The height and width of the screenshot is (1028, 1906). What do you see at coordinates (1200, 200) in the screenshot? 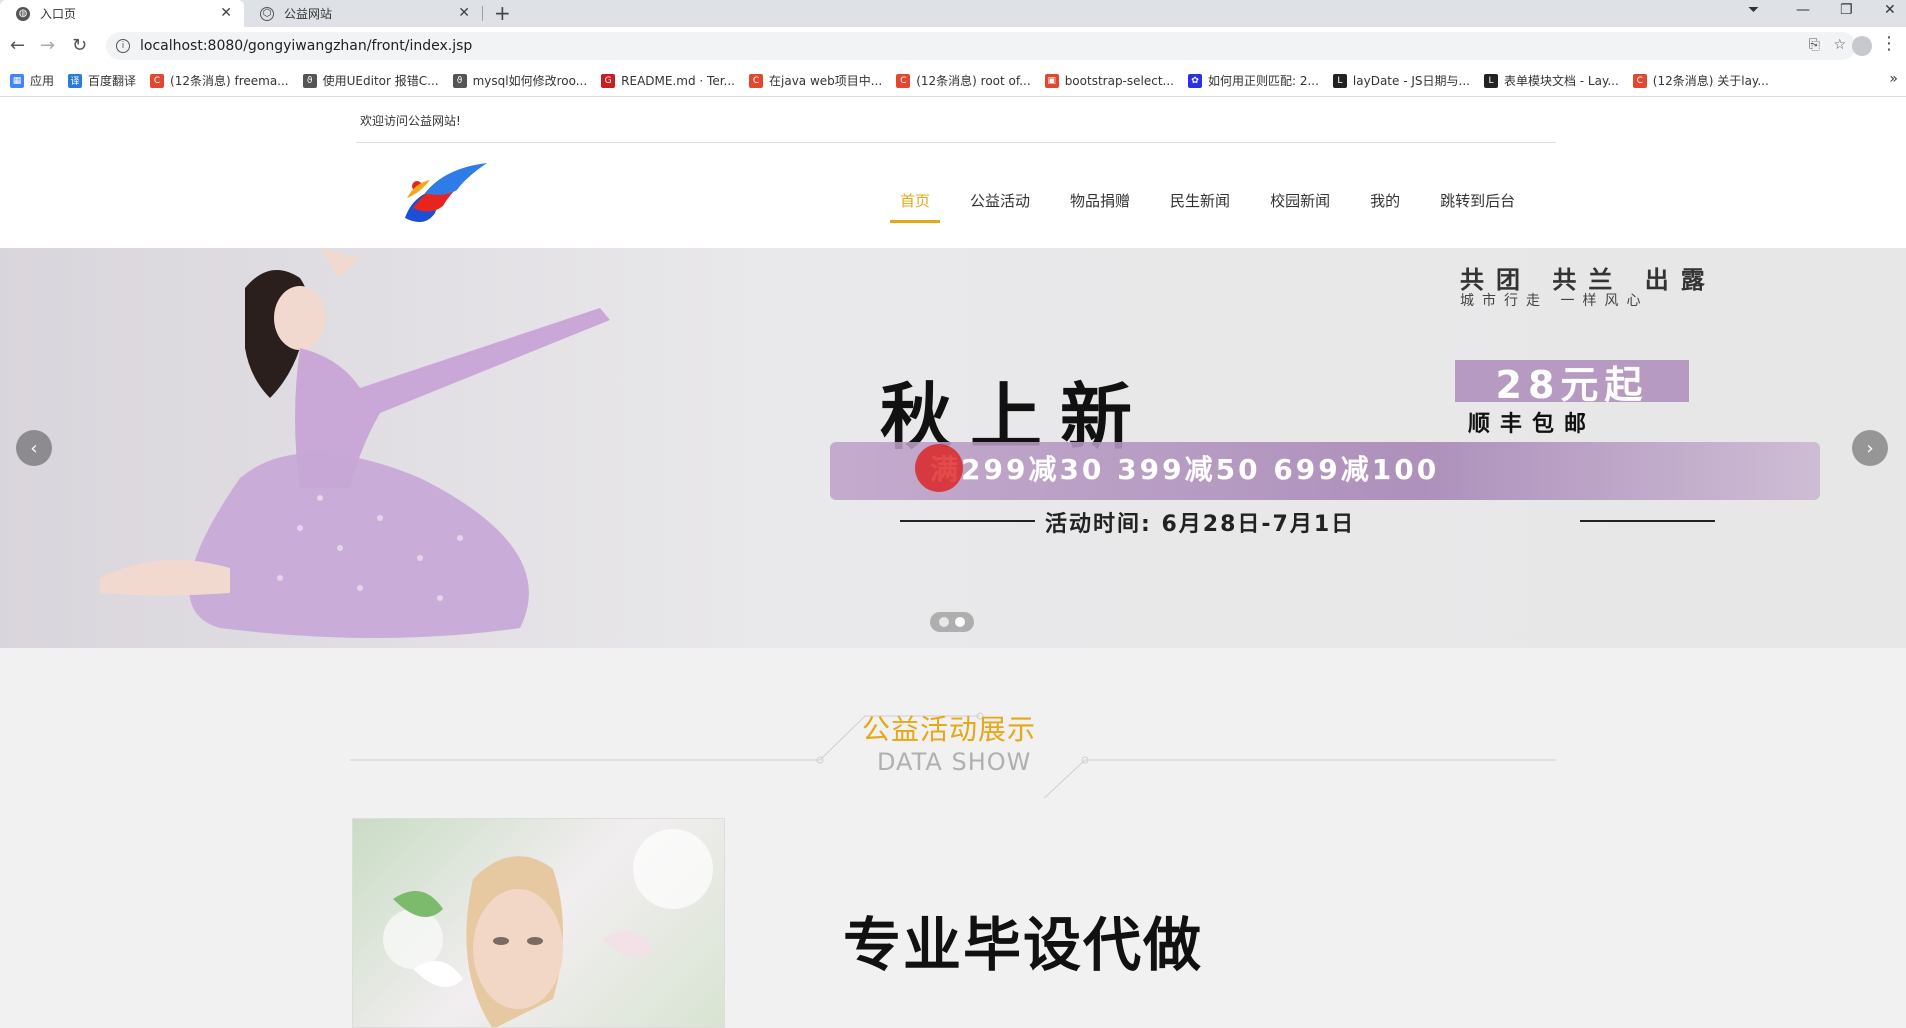
I see `nav-item: 民生新闻` at bounding box center [1200, 200].